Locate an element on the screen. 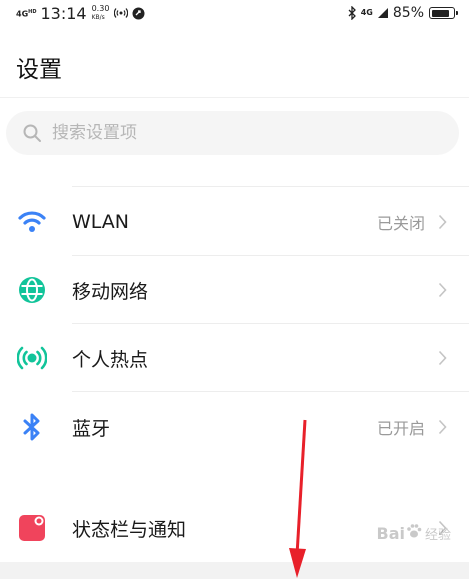  annotation-arrow is located at coordinates (298, 498).